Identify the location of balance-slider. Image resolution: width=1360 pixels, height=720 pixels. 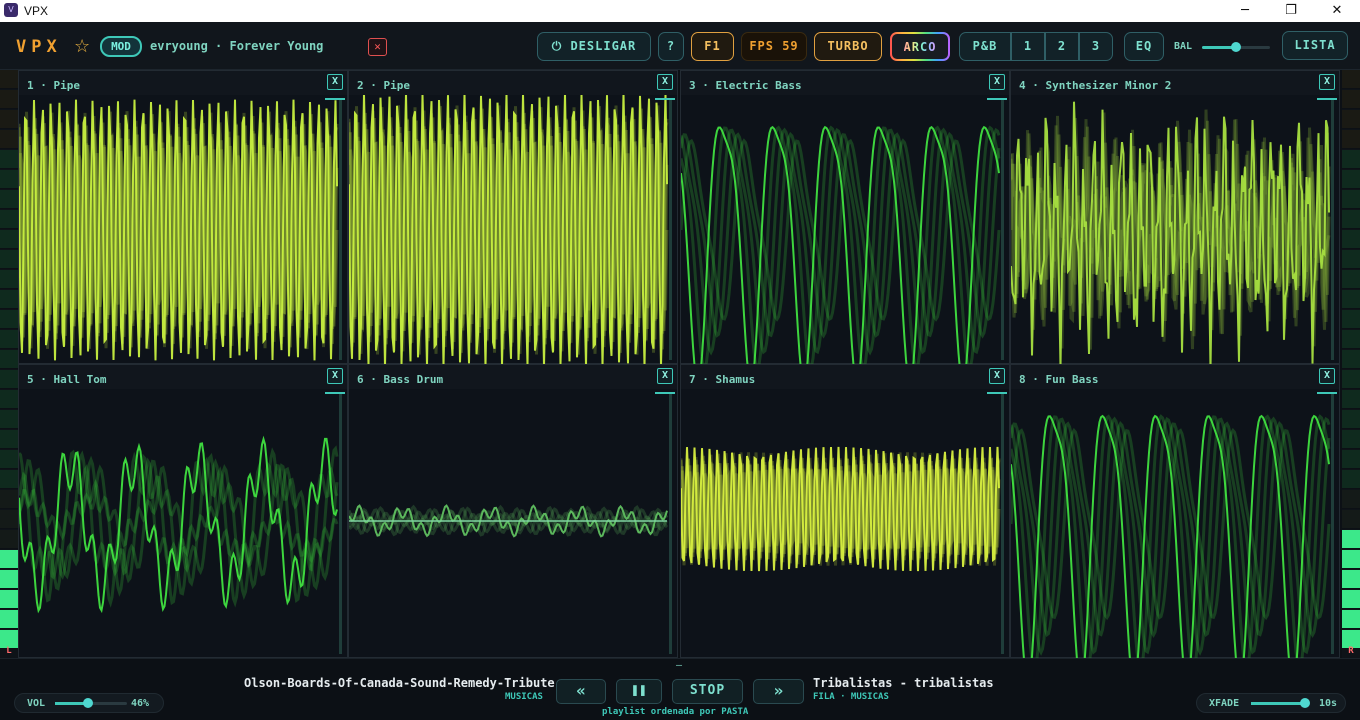
(1236, 47).